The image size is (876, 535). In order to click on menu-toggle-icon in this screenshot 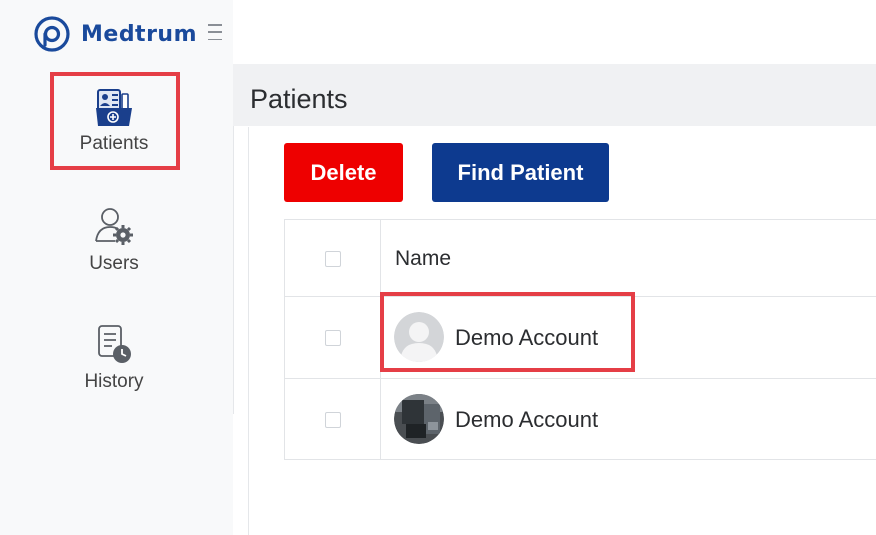, I will do `click(215, 32)`.